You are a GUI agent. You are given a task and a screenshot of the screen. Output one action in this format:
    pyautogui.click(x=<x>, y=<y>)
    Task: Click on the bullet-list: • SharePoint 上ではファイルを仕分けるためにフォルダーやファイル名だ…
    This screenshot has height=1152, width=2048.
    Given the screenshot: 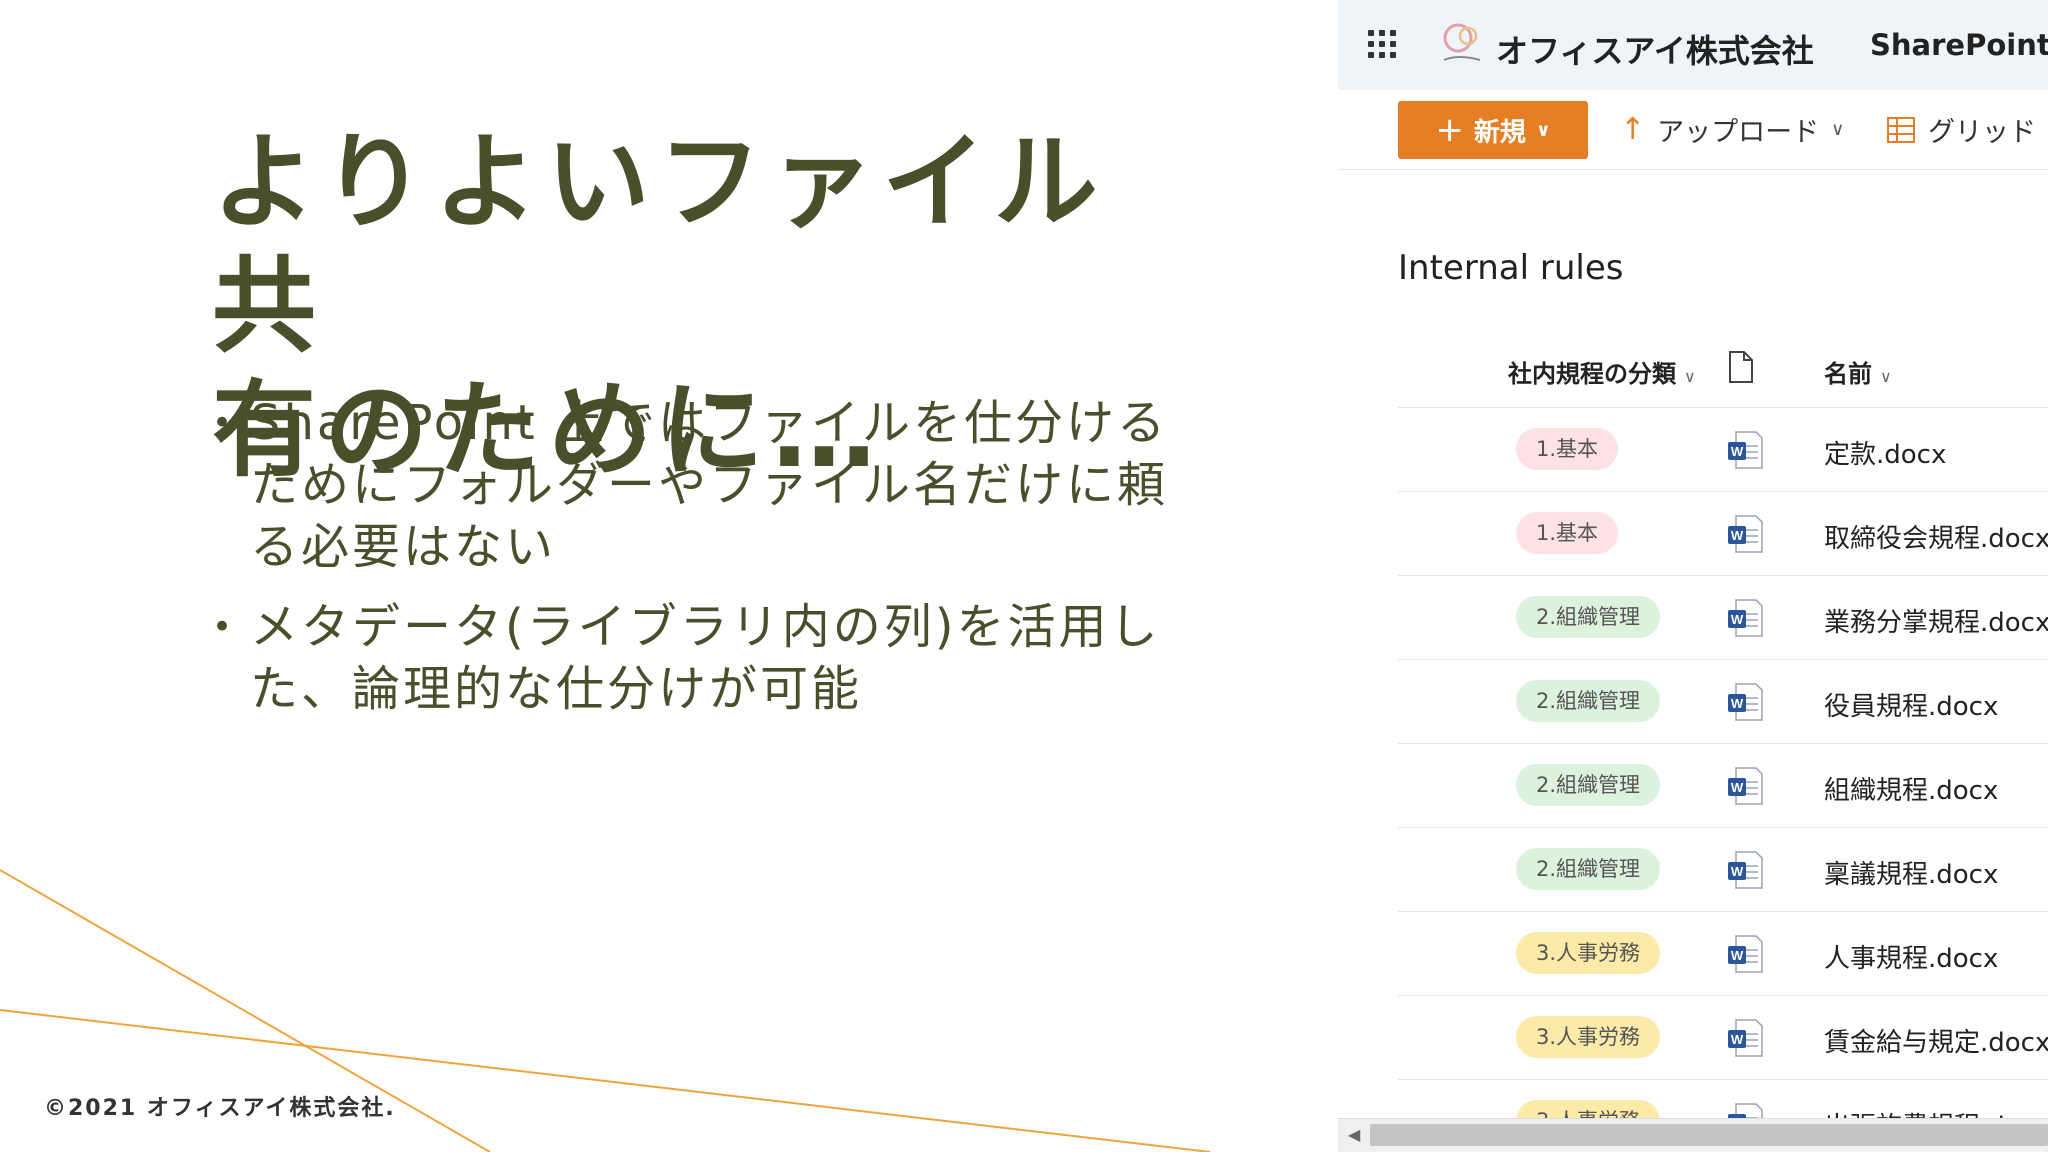 What is the action you would take?
    pyautogui.click(x=710, y=565)
    